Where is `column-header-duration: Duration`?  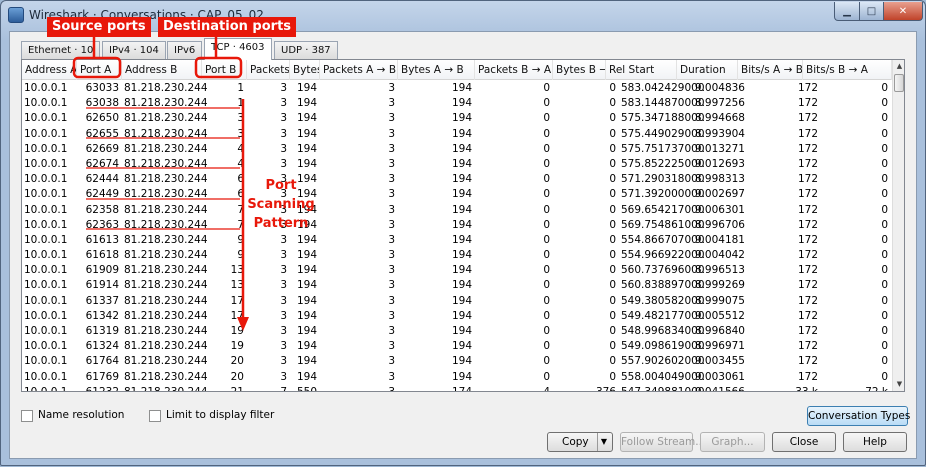
column-header-duration: Duration is located at coordinates (707, 70).